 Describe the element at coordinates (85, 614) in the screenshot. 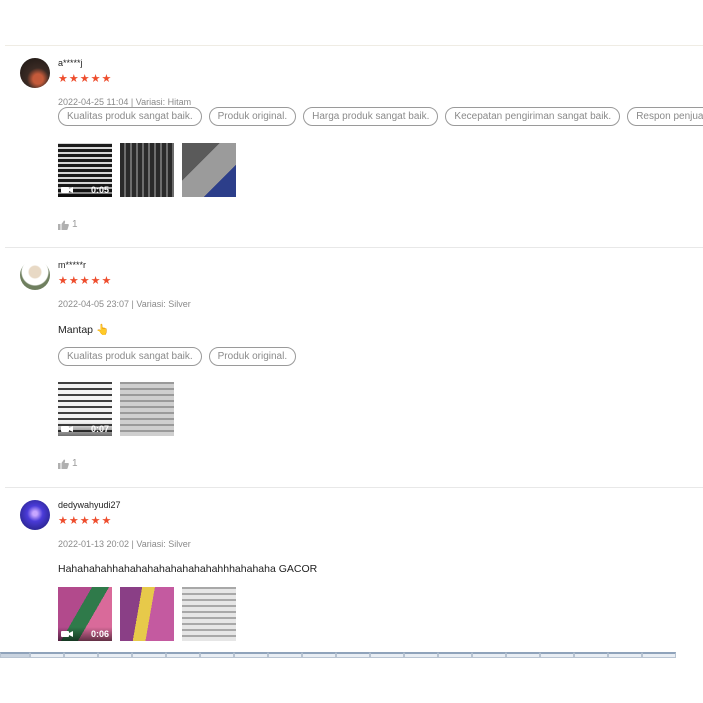

I see `video-thumbnail: 0:06` at that location.